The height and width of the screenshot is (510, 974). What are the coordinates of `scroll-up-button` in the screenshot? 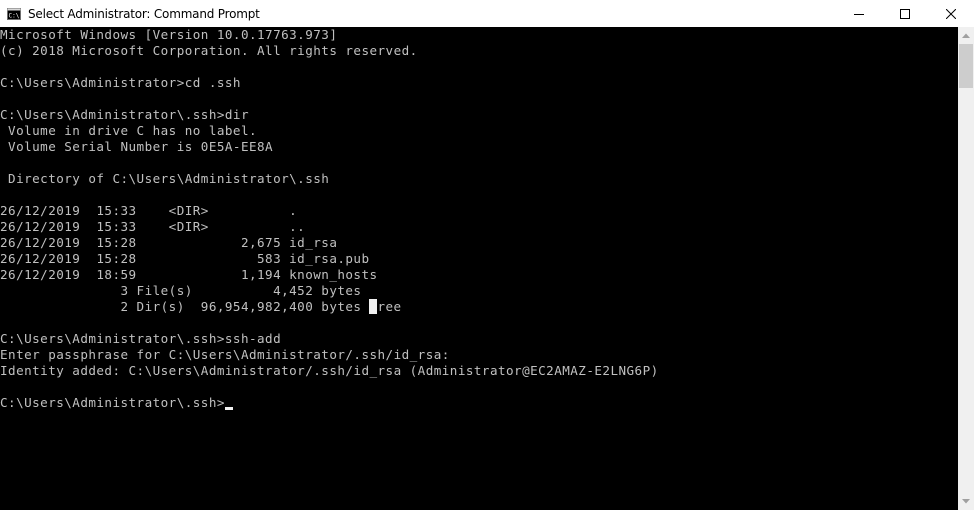 It's located at (966, 35).